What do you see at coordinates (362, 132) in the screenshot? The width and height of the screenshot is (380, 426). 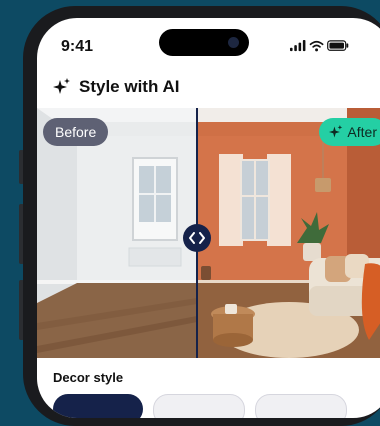 I see `after-badge-label: After` at bounding box center [362, 132].